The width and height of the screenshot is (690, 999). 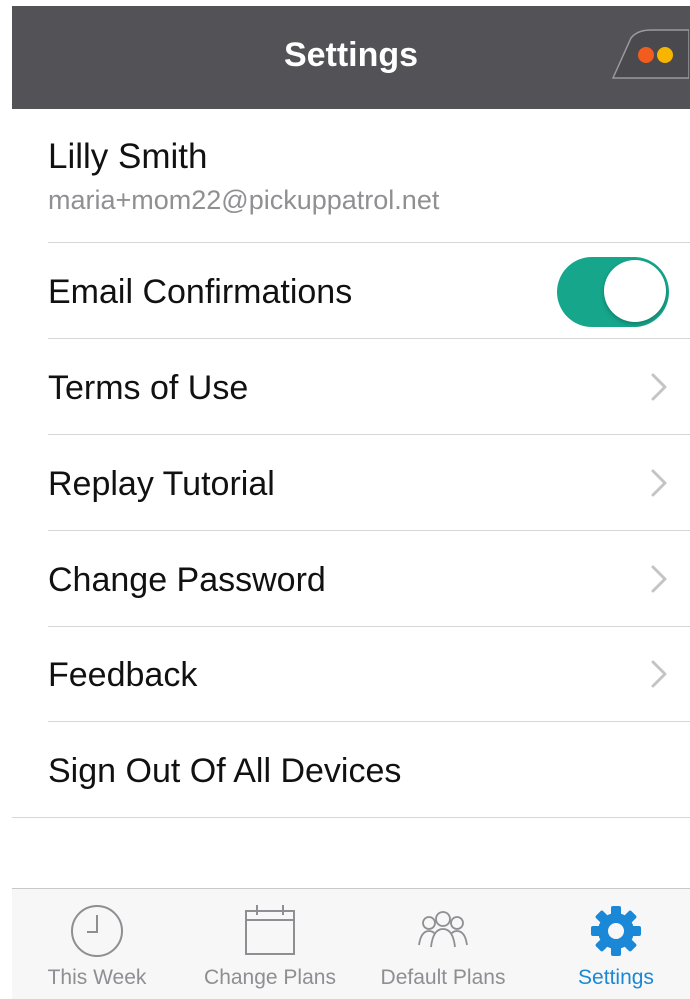 I want to click on replay-tutorial-row: Replay Tutorial, so click(x=369, y=483).